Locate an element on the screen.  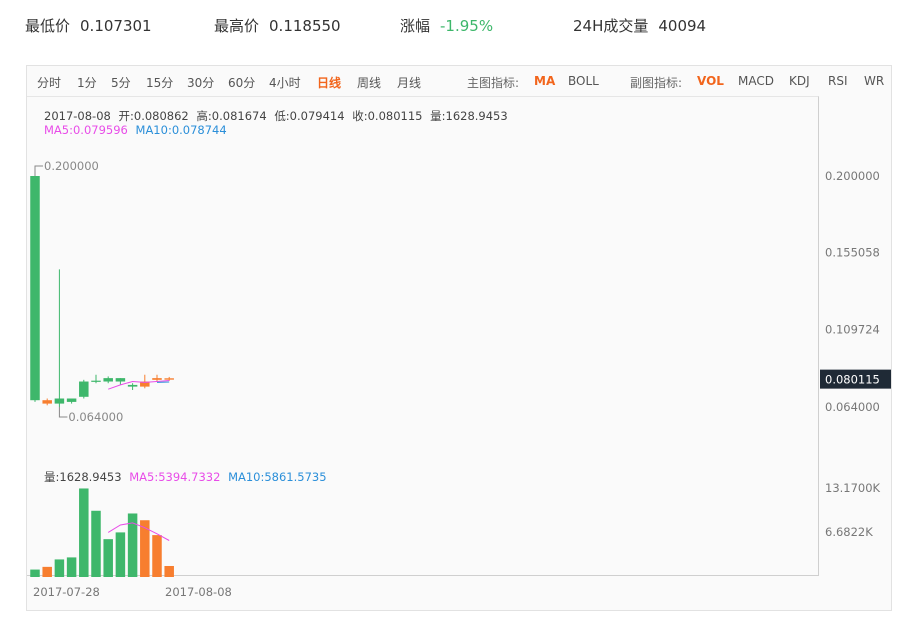
price-axis-tick: 0.064000 is located at coordinates (852, 407).